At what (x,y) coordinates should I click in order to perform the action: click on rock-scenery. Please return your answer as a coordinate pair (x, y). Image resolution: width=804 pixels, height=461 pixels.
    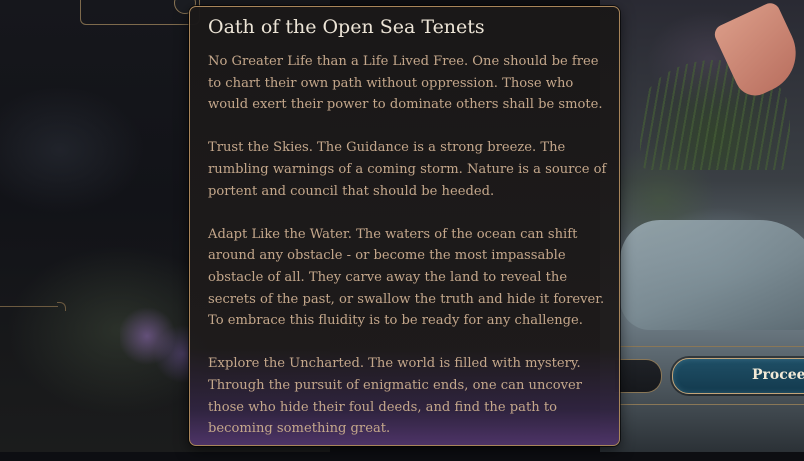
    Looking at the image, I should click on (712, 275).